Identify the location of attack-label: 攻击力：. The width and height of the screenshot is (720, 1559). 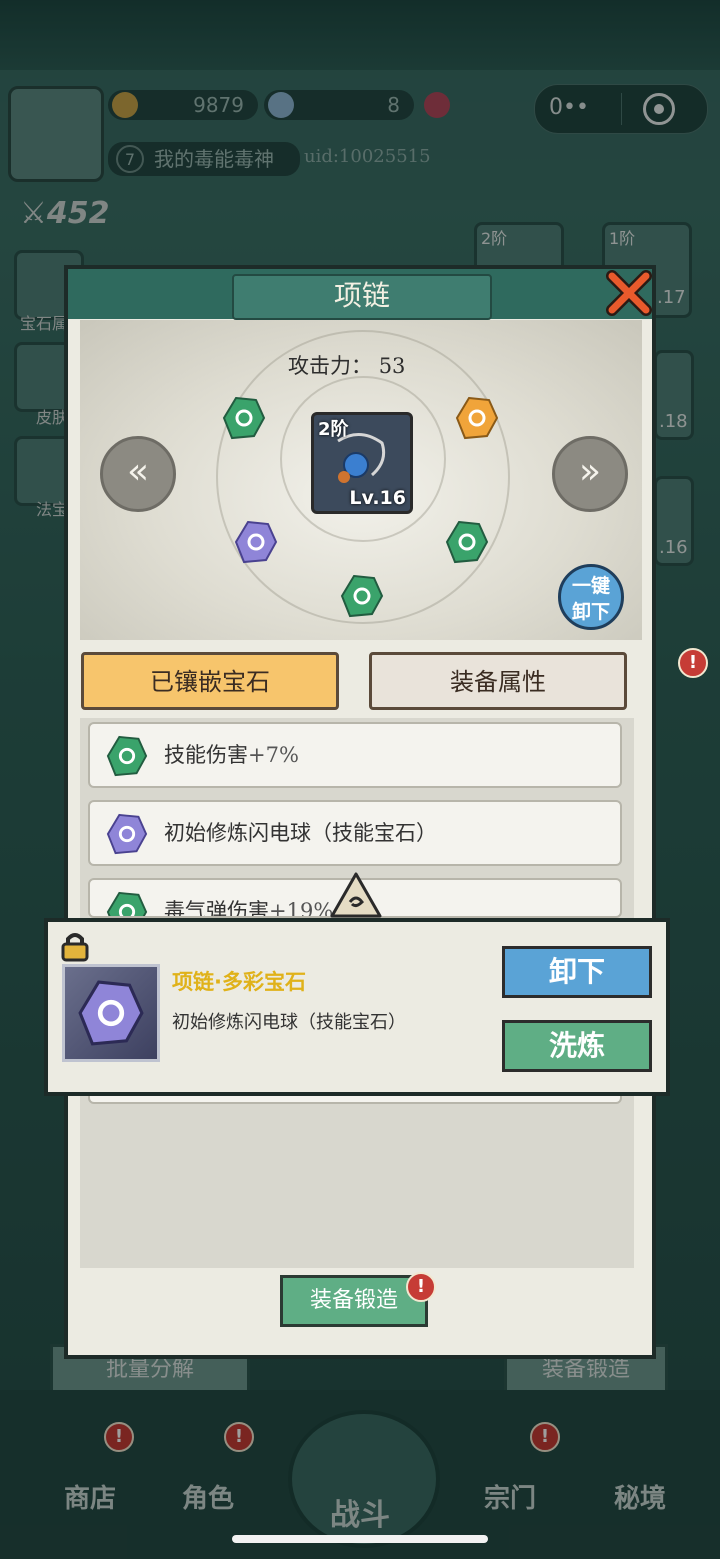
(330, 366).